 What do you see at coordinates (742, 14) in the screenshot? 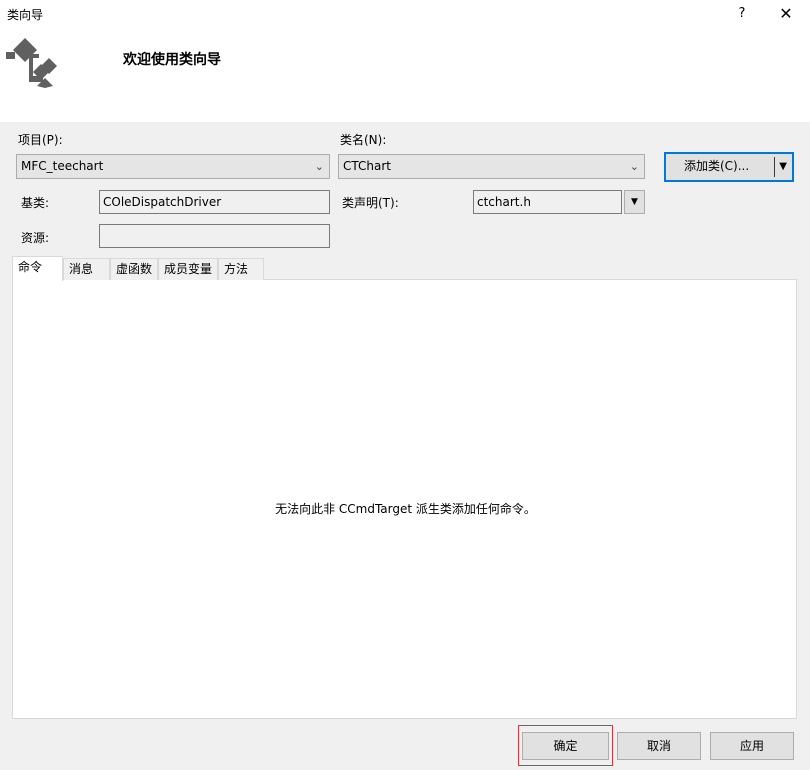
I see `help-button: ?` at bounding box center [742, 14].